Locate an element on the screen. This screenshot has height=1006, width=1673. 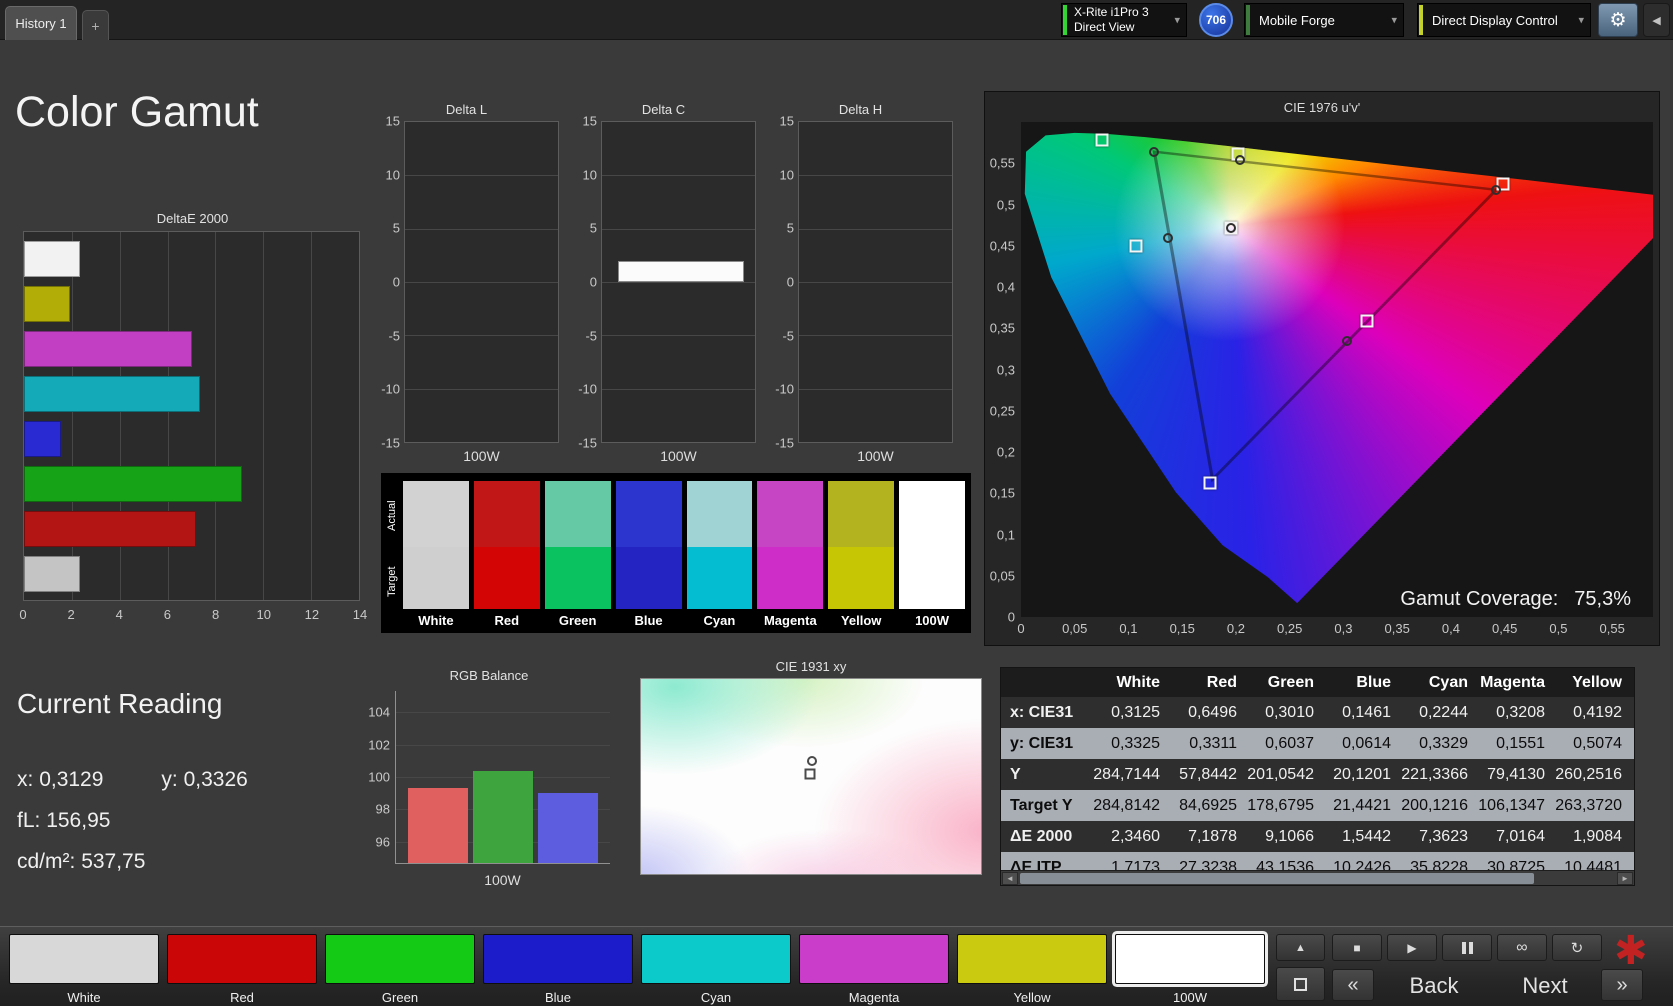
x-tick-label: 0,15 is located at coordinates (1182, 628).